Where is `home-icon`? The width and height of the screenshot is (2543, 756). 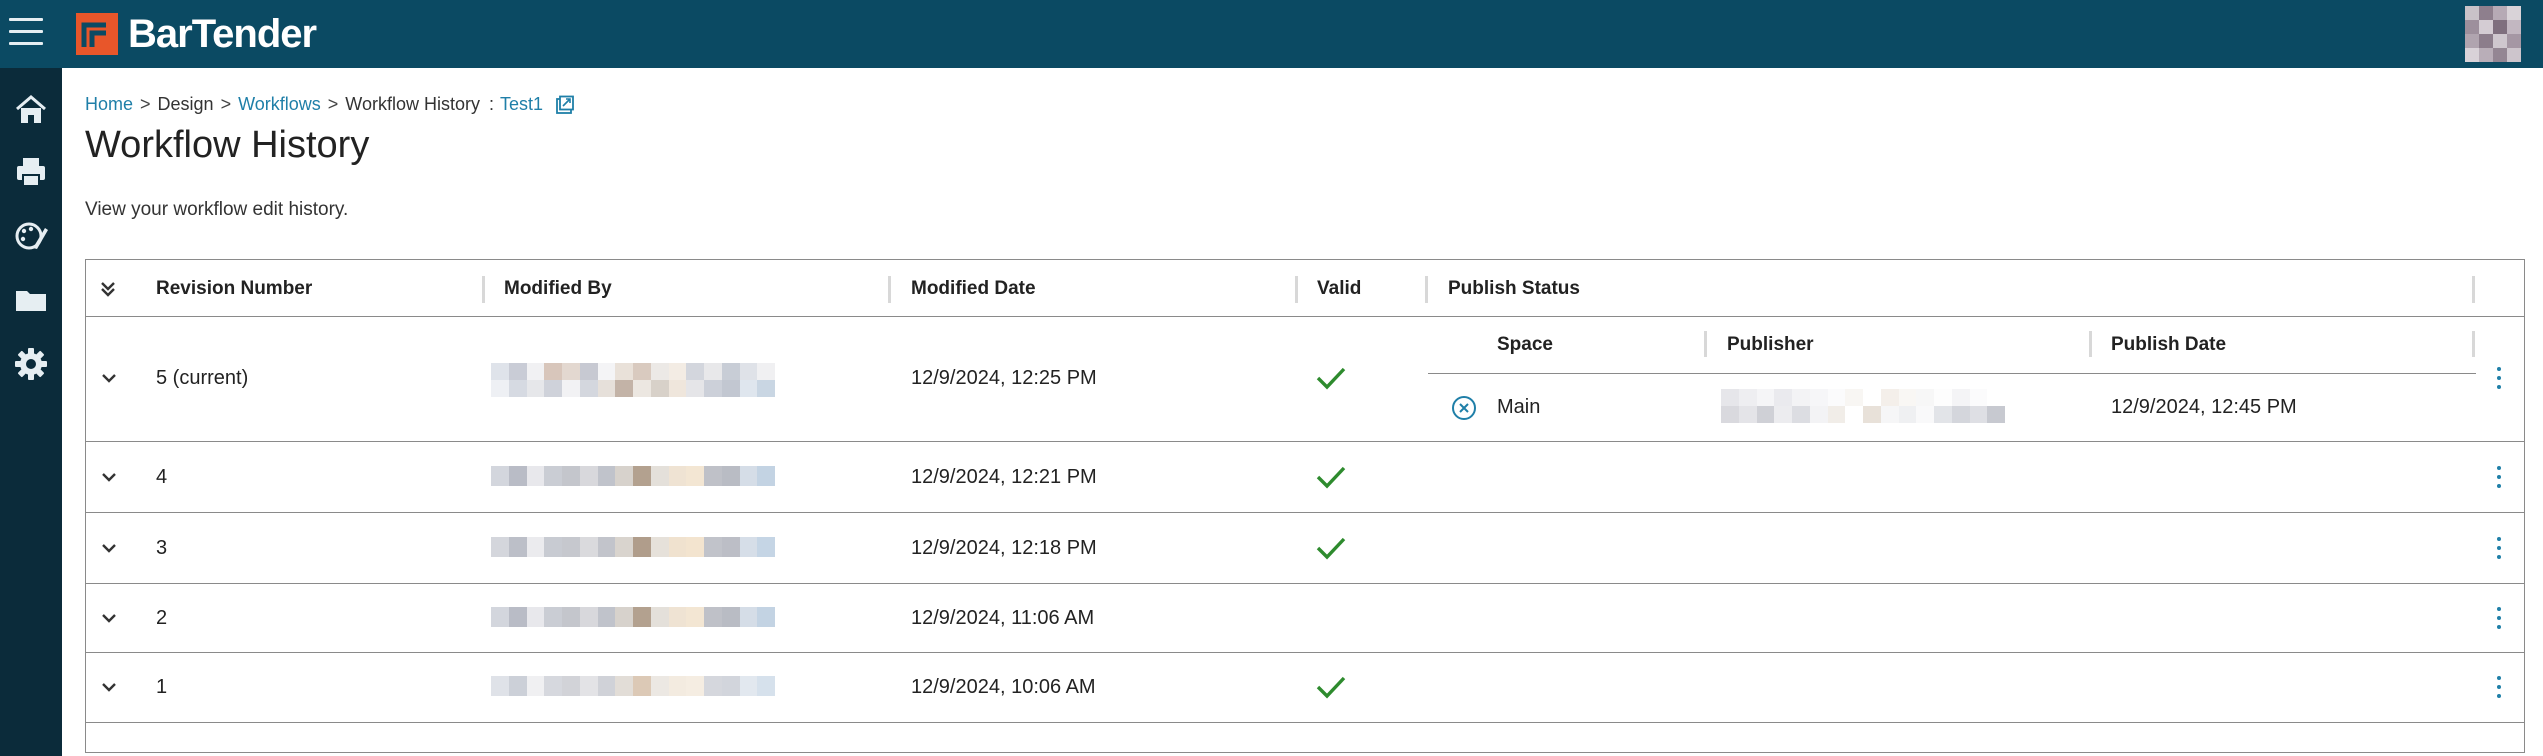
home-icon is located at coordinates (31, 110).